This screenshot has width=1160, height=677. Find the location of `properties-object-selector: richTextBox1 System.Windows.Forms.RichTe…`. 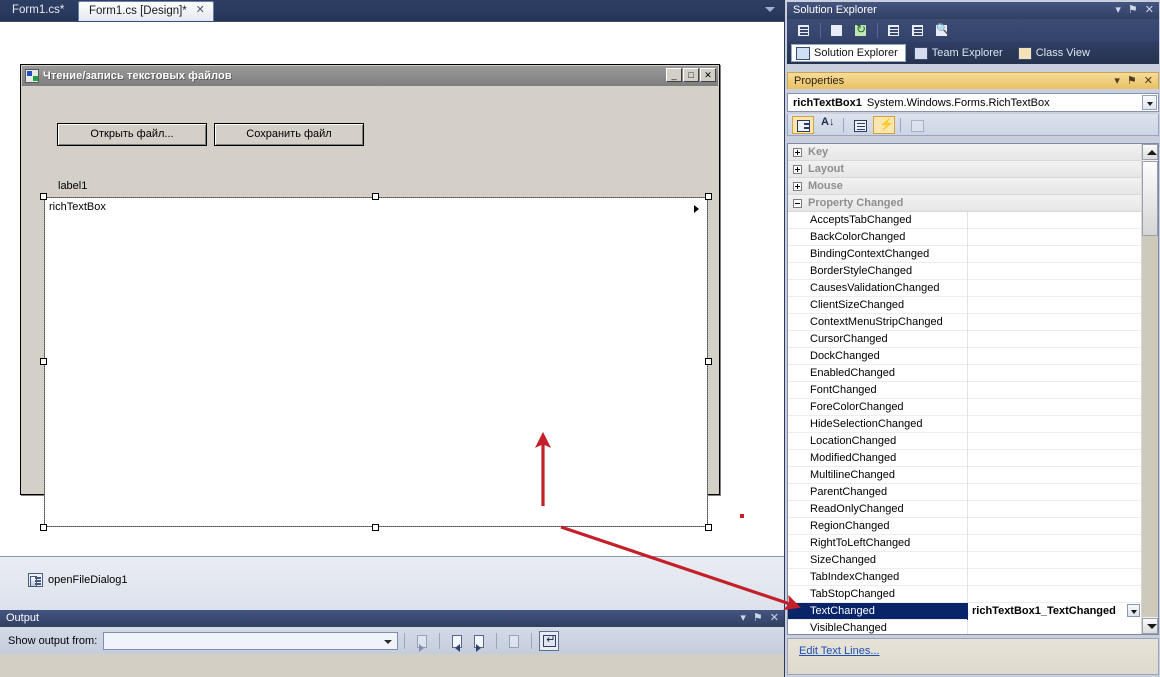

properties-object-selector: richTextBox1 System.Windows.Forms.RichTe… is located at coordinates (973, 102).